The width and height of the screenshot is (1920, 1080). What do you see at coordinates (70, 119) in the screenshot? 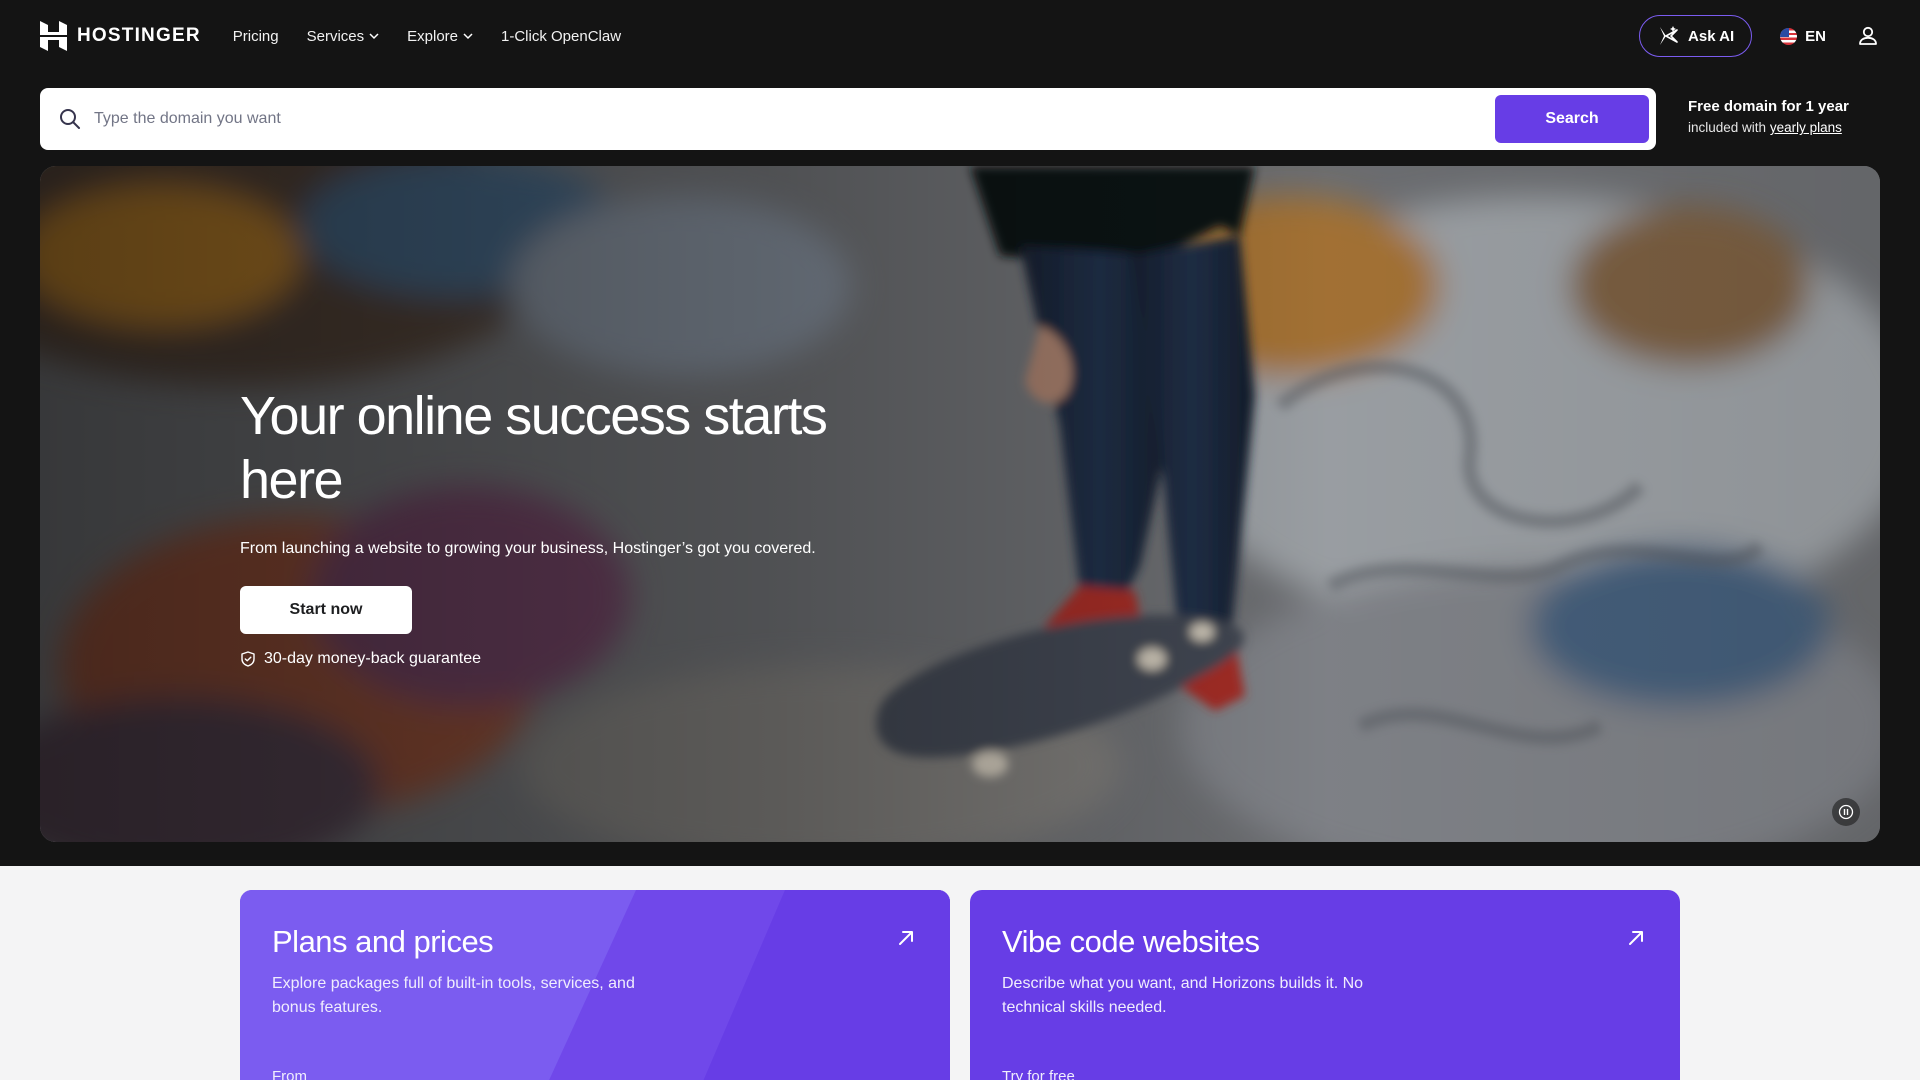
I see `search-icon` at bounding box center [70, 119].